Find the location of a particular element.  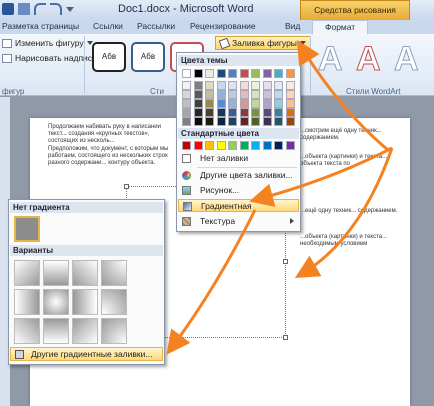

gradient-item: Градиентная is located at coordinates (238, 205).